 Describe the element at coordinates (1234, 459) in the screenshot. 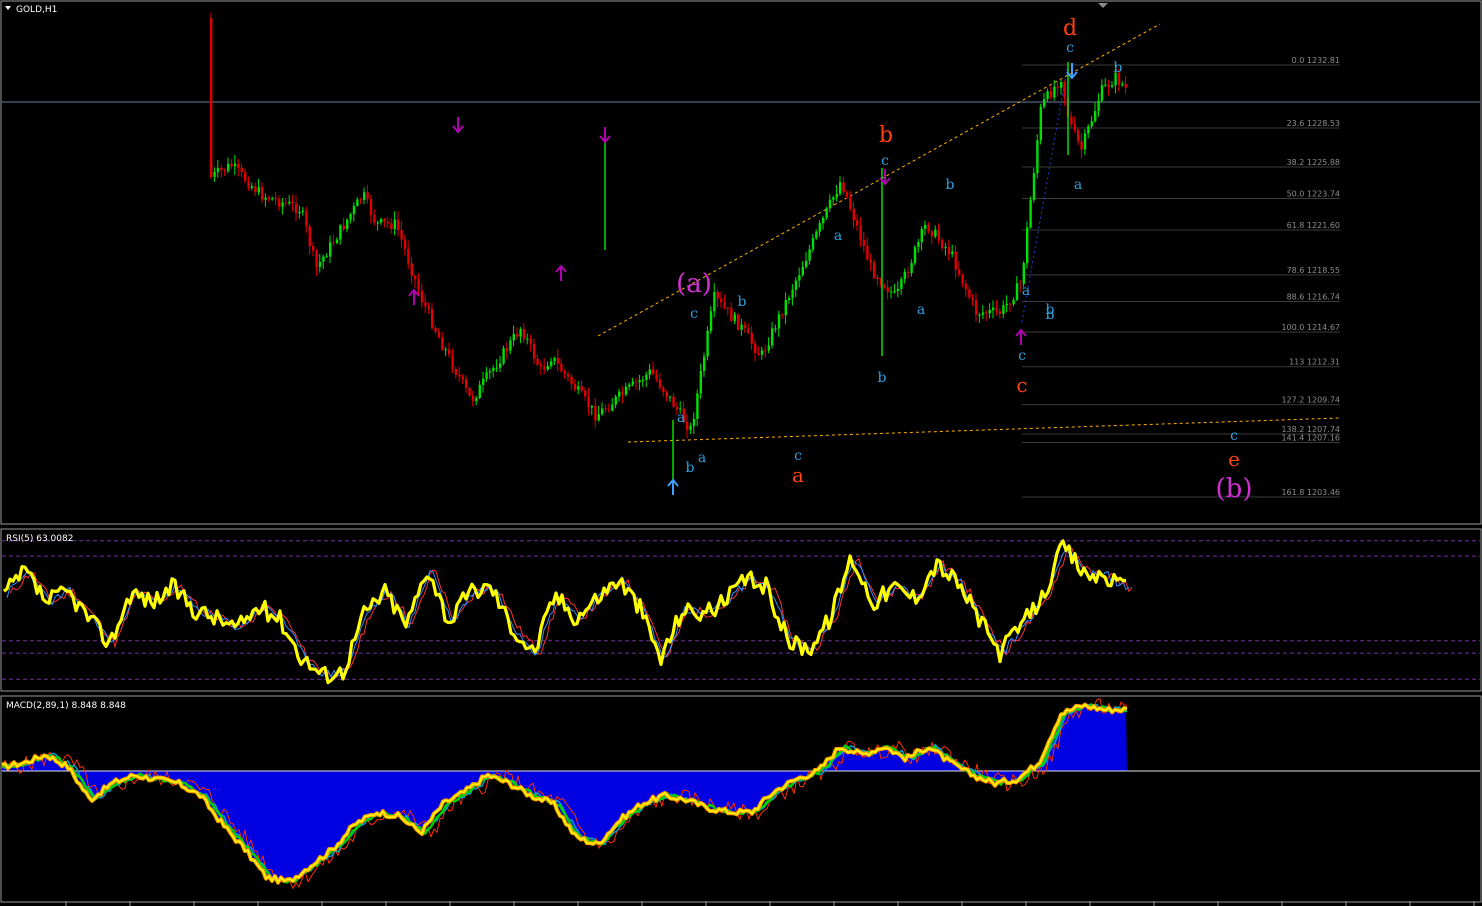

I see `wave-label: e` at that location.